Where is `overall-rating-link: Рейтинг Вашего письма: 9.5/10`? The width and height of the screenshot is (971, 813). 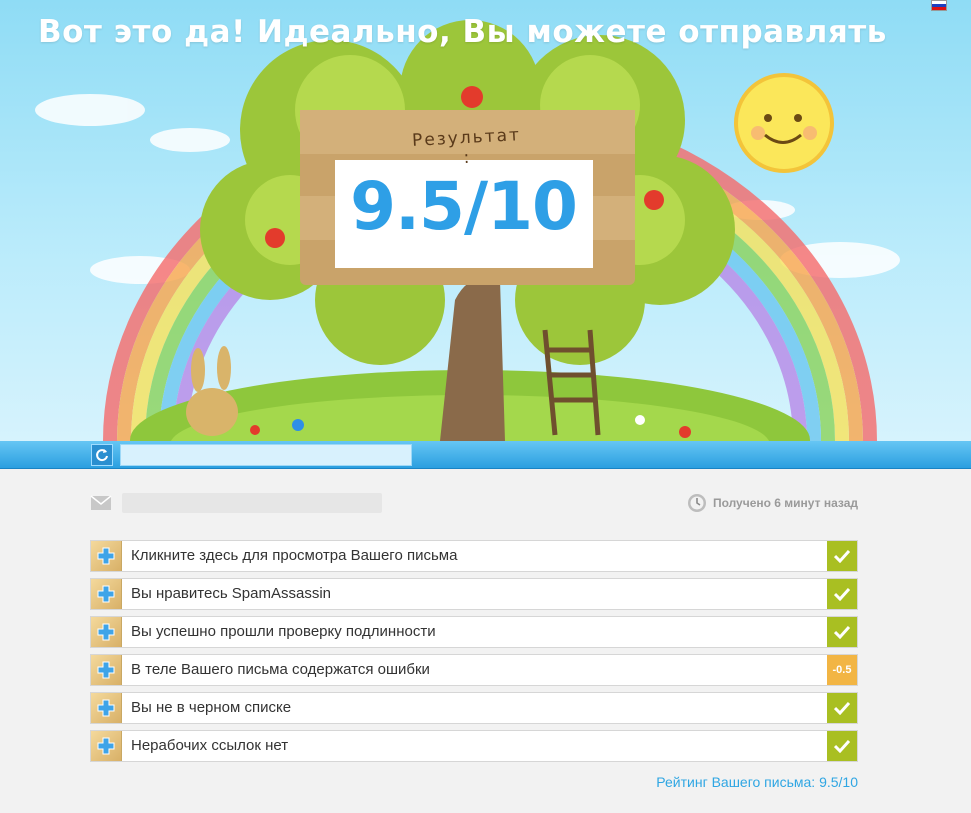 overall-rating-link: Рейтинг Вашего письма: 9.5/10 is located at coordinates (757, 782).